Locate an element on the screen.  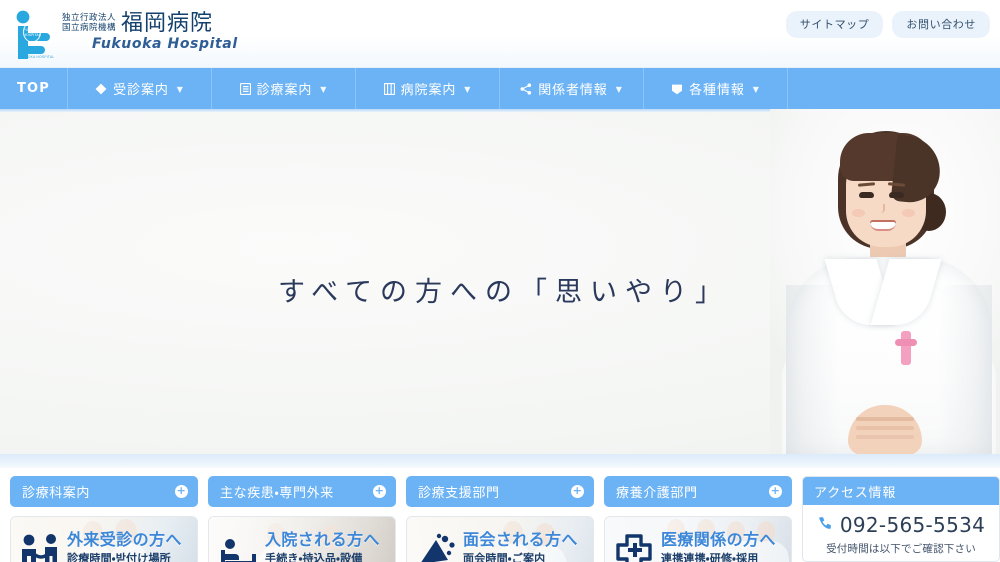
category-button-omona-shikkan: 主な疾患・専門外来 + is located at coordinates (302, 491).